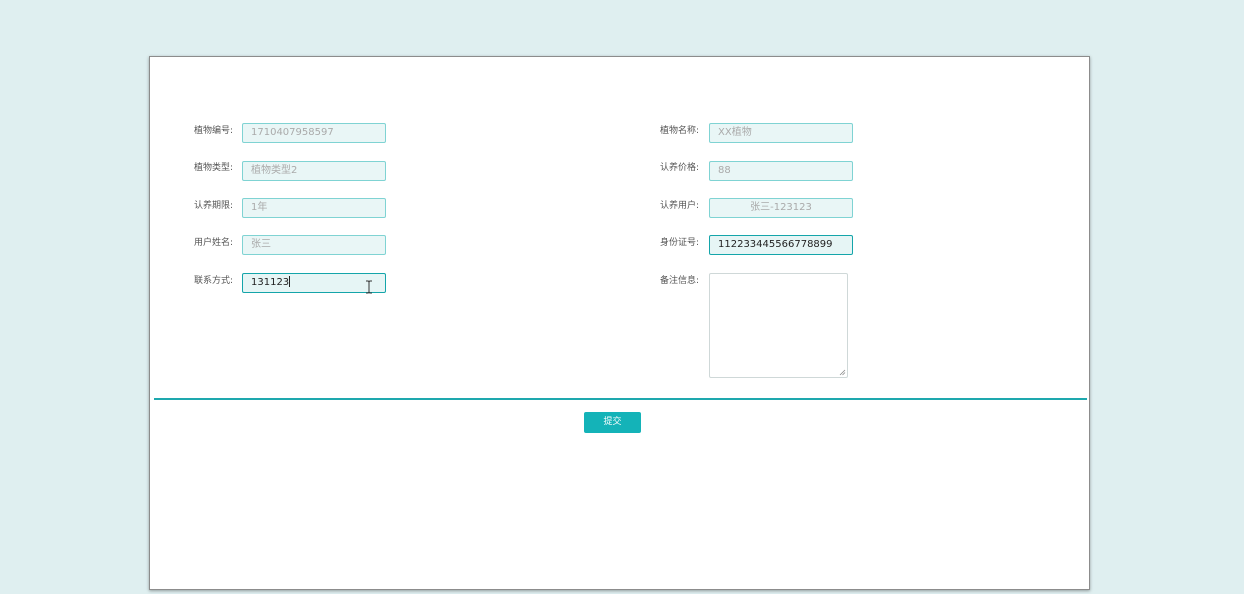  What do you see at coordinates (314, 245) in the screenshot?
I see `user-name-field: 张三` at bounding box center [314, 245].